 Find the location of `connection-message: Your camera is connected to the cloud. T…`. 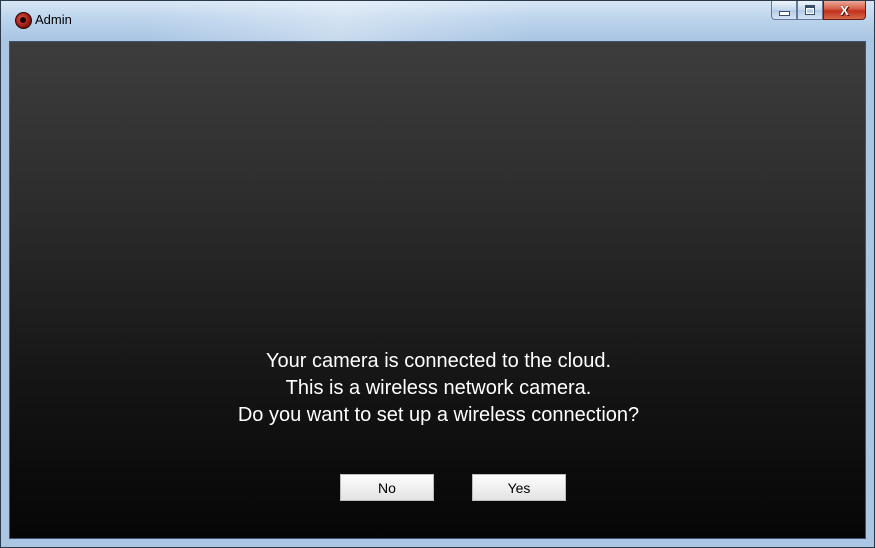

connection-message: Your camera is connected to the cloud. T… is located at coordinates (438, 388).